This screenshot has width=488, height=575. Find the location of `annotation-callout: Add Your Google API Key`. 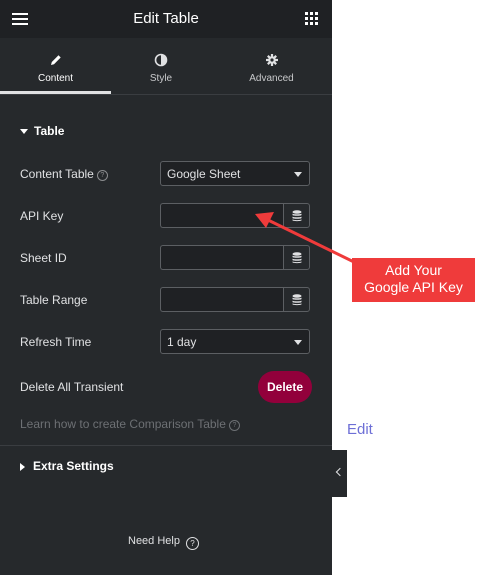

annotation-callout: Add Your Google API Key is located at coordinates (413, 280).